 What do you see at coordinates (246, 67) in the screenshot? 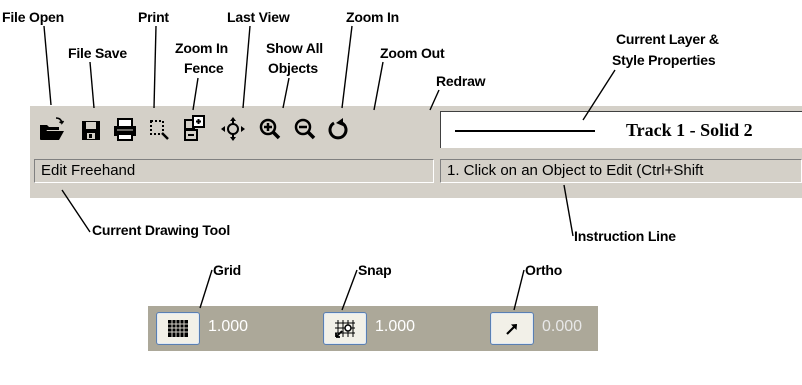
I see `leader-last-view` at bounding box center [246, 67].